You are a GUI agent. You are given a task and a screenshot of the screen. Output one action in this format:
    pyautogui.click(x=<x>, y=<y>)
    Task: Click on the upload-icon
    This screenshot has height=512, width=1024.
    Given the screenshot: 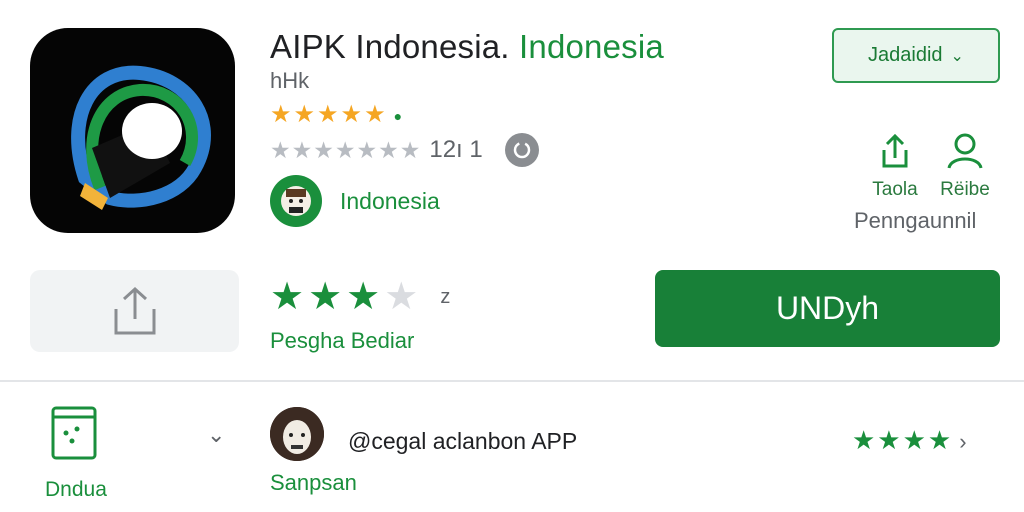 What is the action you would take?
    pyautogui.click(x=134, y=310)
    